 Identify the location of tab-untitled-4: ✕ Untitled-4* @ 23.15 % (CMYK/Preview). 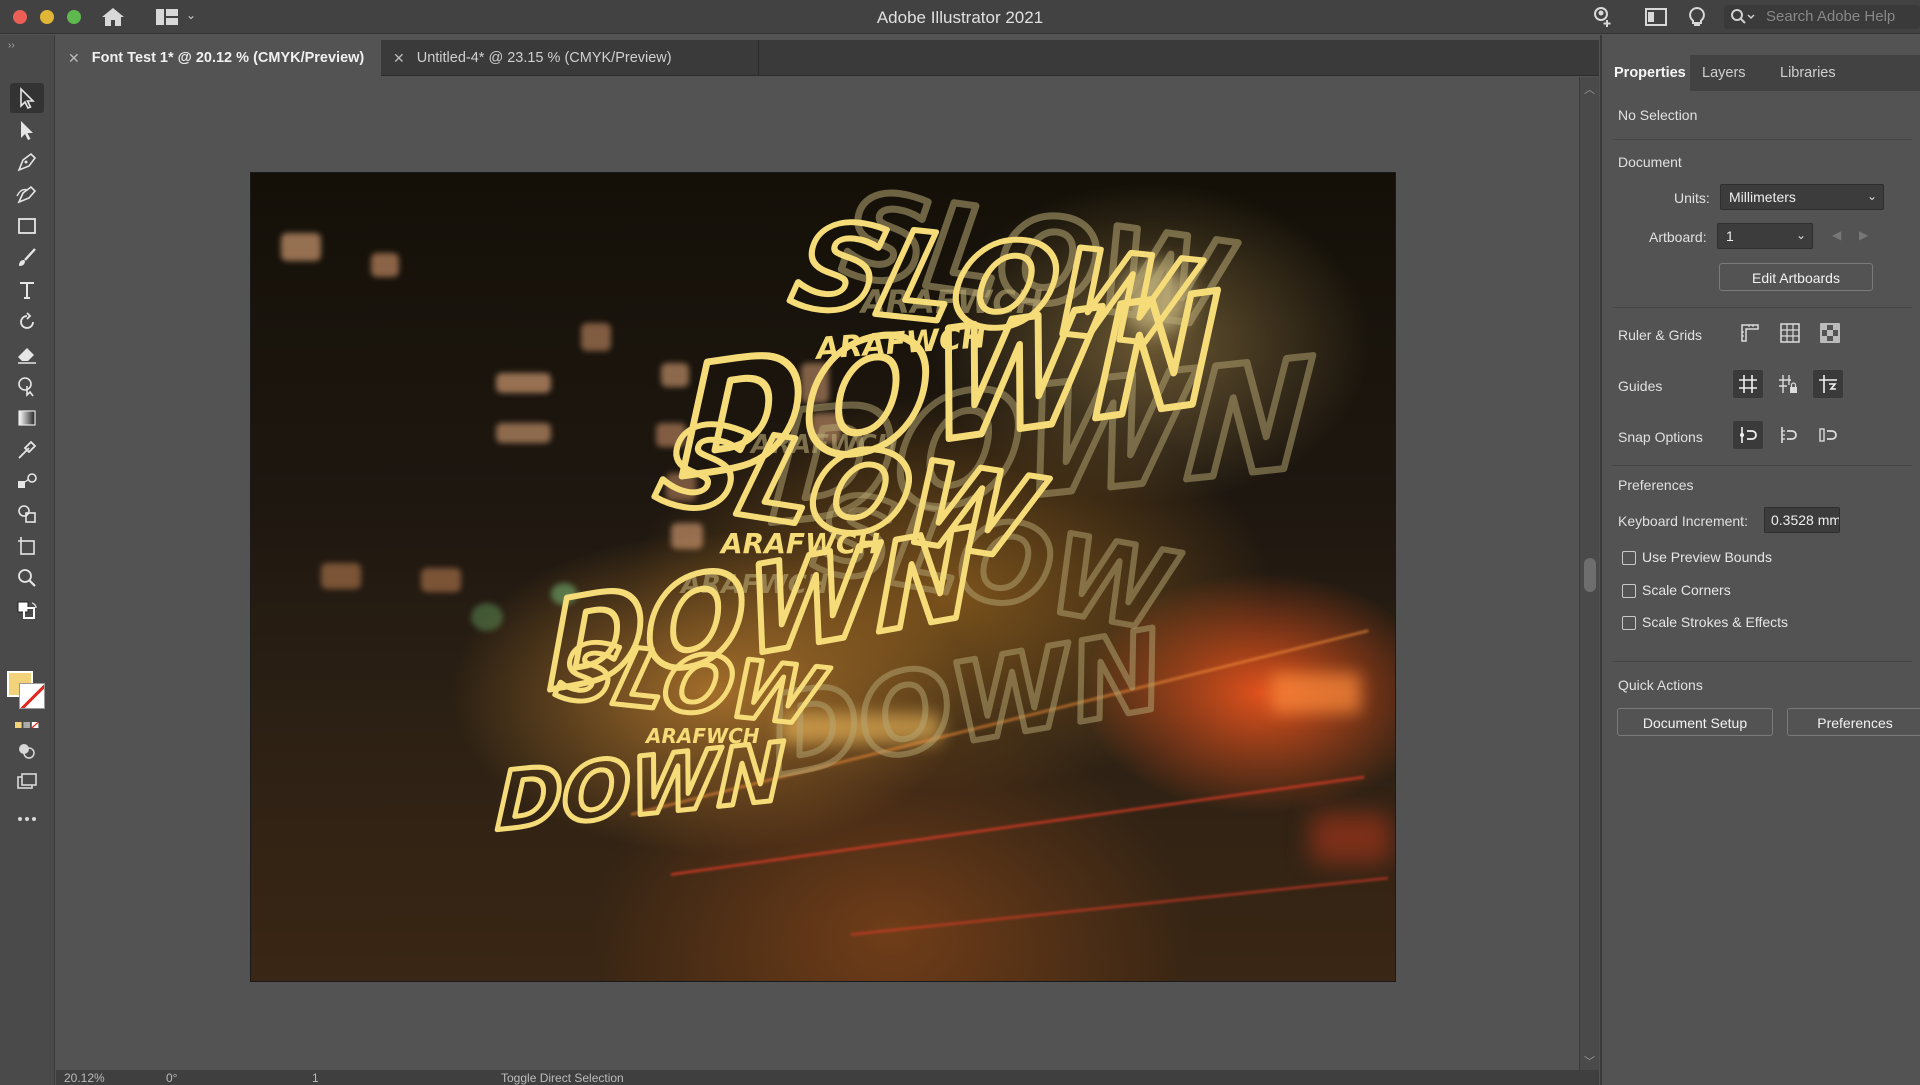
(570, 58).